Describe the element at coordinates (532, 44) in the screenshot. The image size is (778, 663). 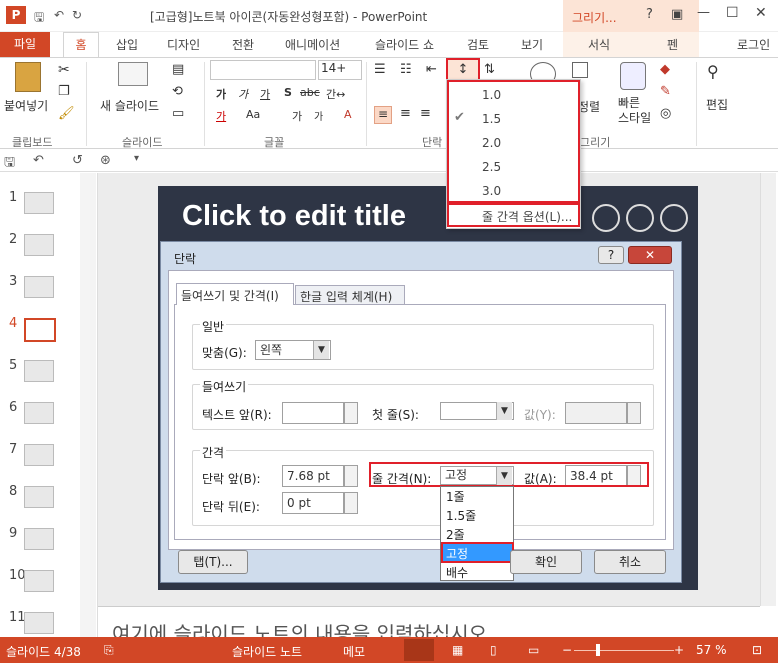
I see `tab-view: 보기` at that location.